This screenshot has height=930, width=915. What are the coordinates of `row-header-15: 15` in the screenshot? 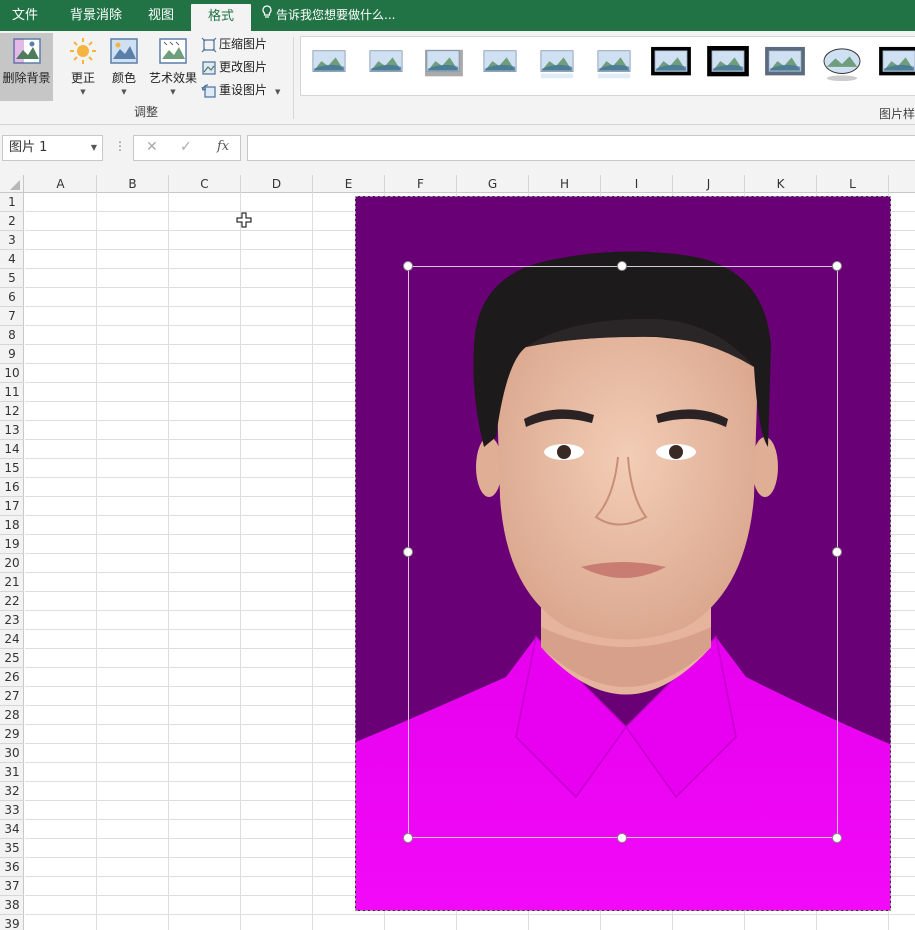 It's located at (12, 468).